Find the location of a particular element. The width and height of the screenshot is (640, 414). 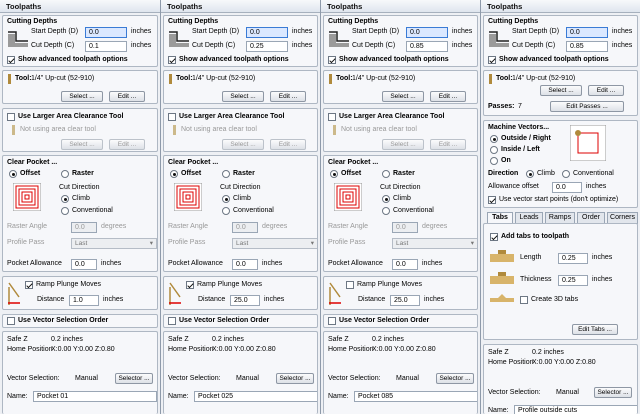

allowance-offset-input: 0.0 is located at coordinates (567, 187).